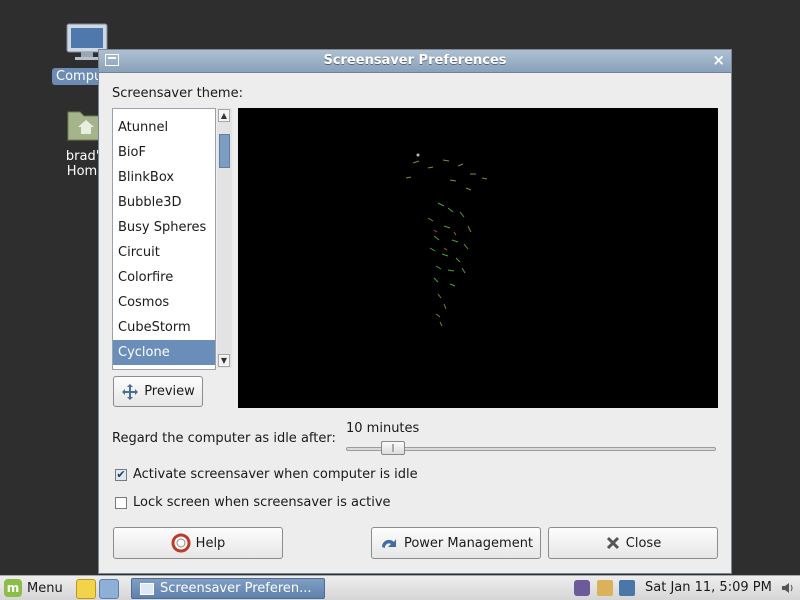  I want to click on help-button: Help, so click(198, 543).